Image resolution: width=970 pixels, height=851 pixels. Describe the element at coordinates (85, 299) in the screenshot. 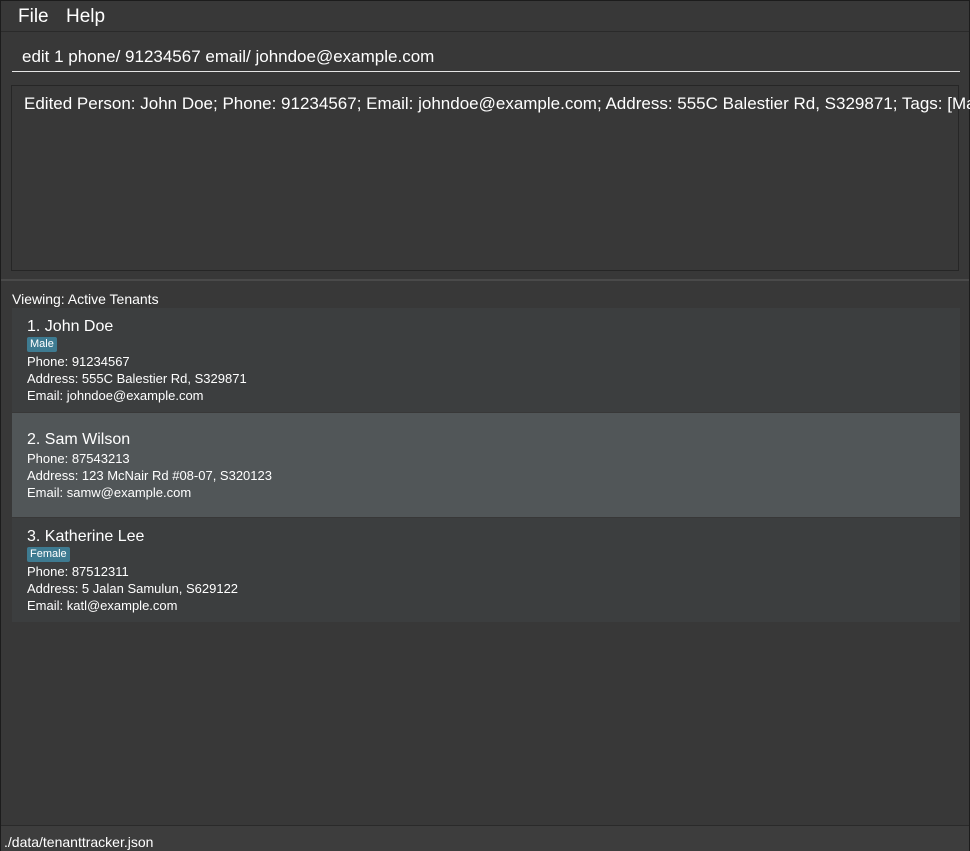

I see `list-title: Viewing: Active Tenants` at that location.